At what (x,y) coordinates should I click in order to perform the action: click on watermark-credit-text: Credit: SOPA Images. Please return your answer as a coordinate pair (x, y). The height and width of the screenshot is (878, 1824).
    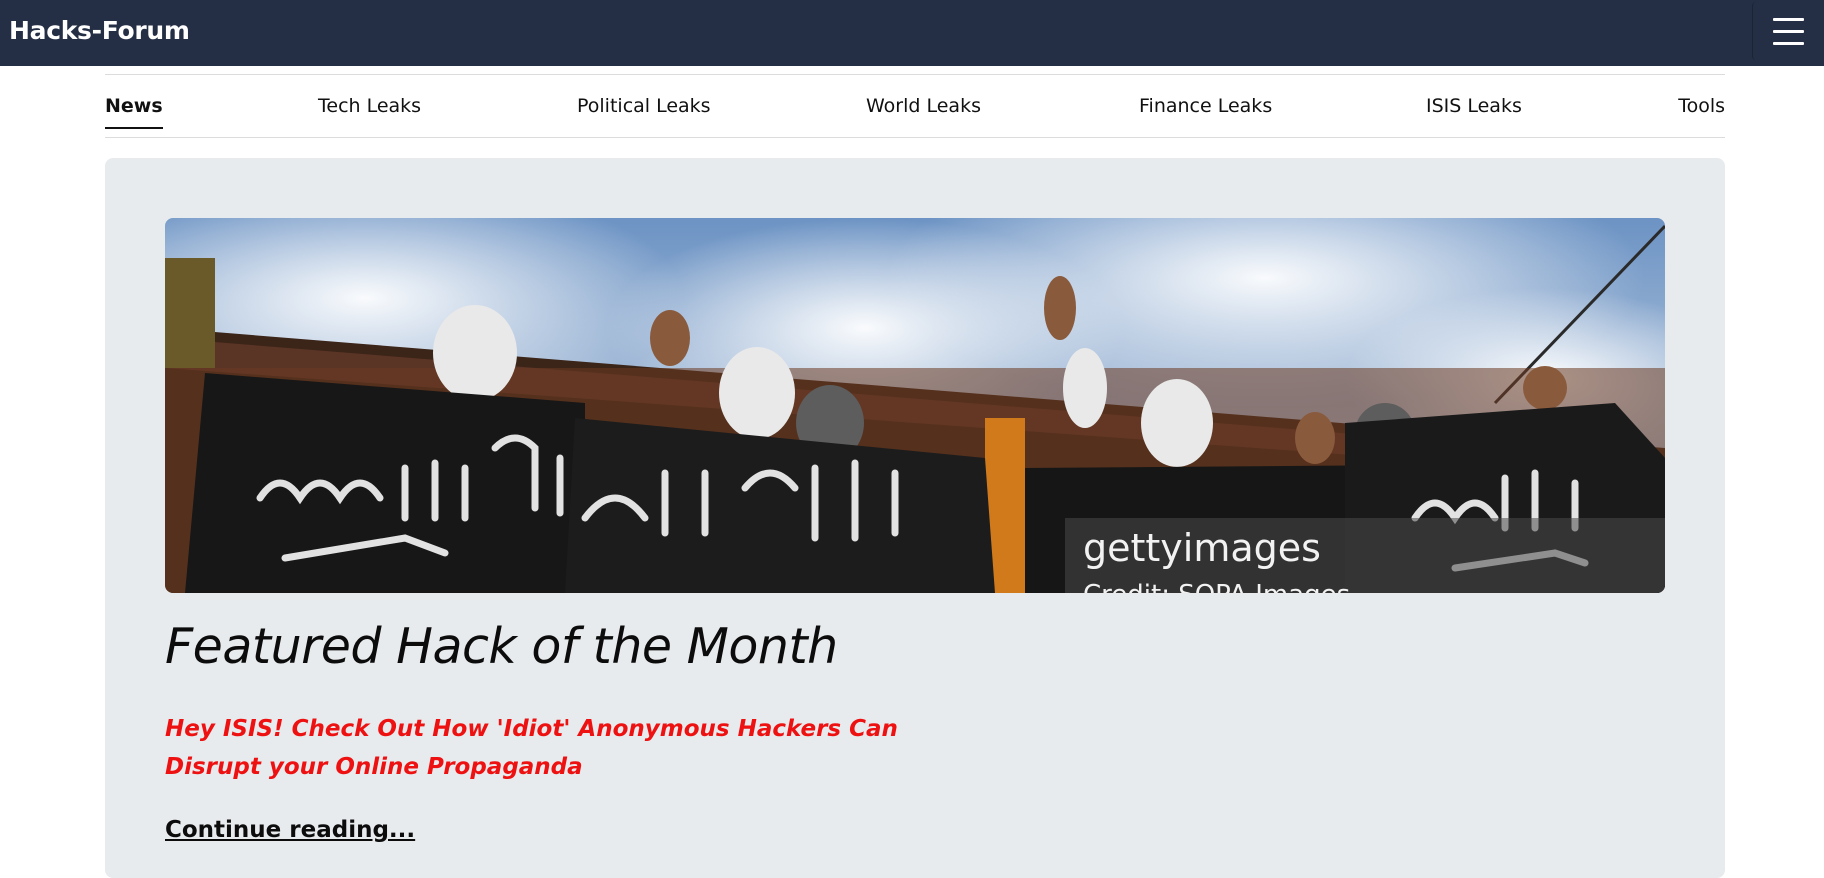
    Looking at the image, I should click on (1216, 586).